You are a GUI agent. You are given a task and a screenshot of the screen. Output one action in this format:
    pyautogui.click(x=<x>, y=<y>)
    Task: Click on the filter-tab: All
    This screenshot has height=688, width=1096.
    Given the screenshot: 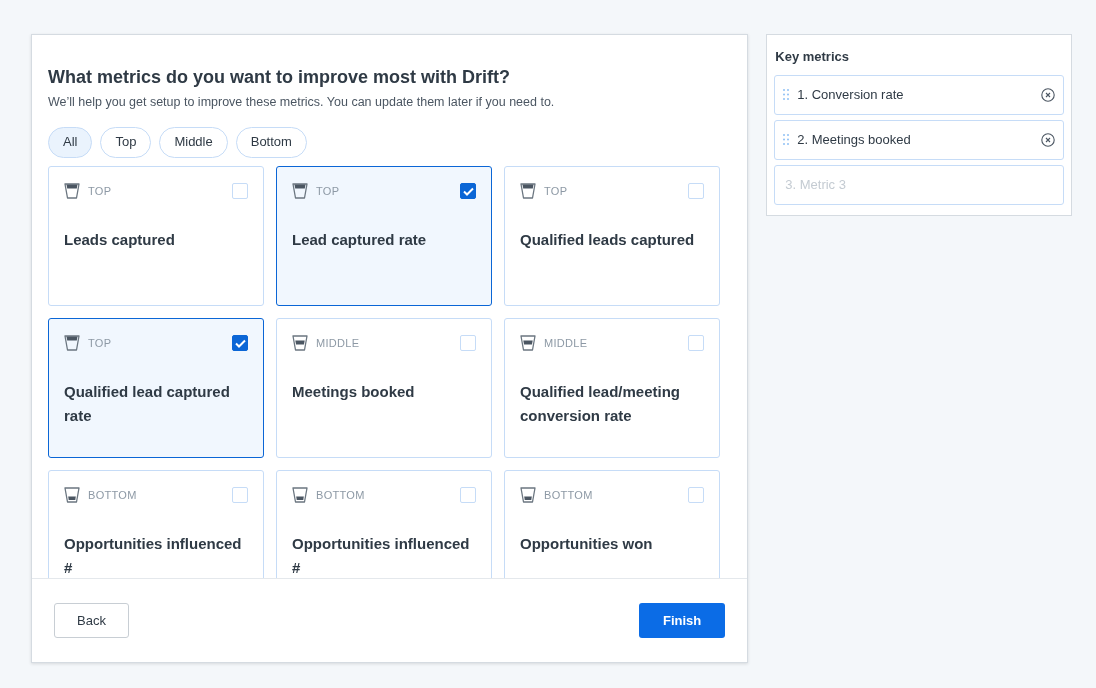 What is the action you would take?
    pyautogui.click(x=70, y=143)
    